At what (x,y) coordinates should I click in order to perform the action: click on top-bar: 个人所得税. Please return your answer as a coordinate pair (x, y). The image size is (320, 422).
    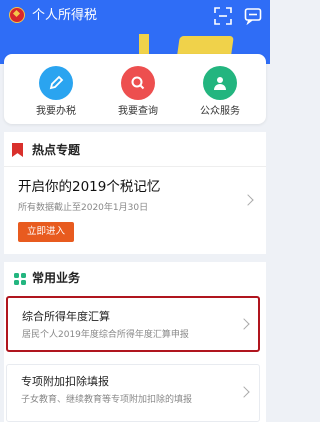
    Looking at the image, I should click on (135, 17).